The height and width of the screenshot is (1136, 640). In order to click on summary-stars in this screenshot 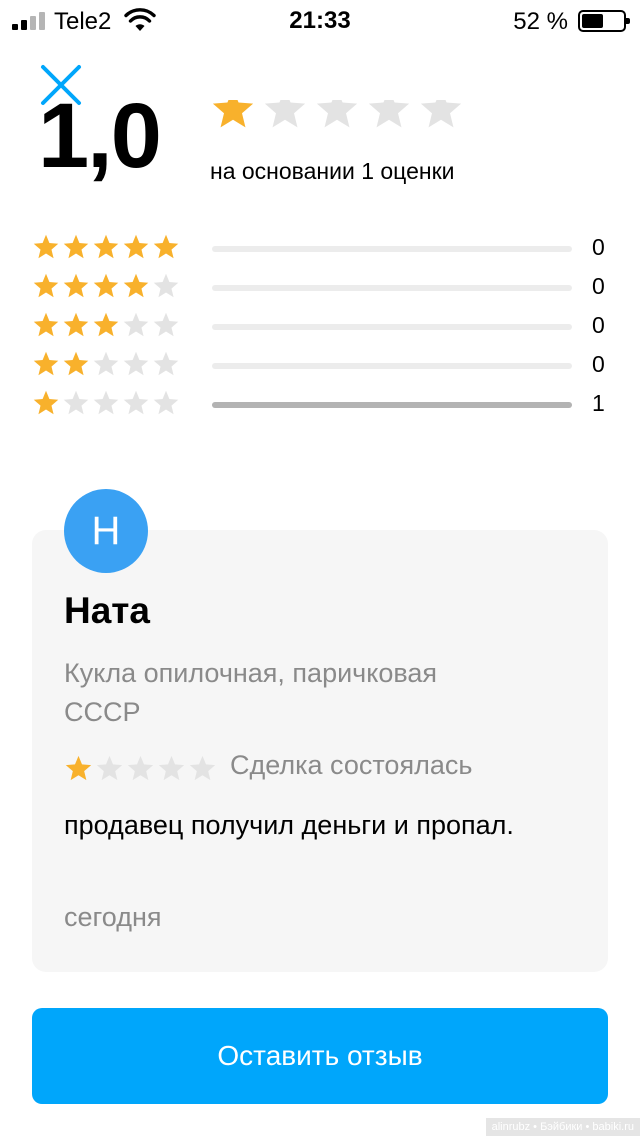, I will do `click(337, 122)`.